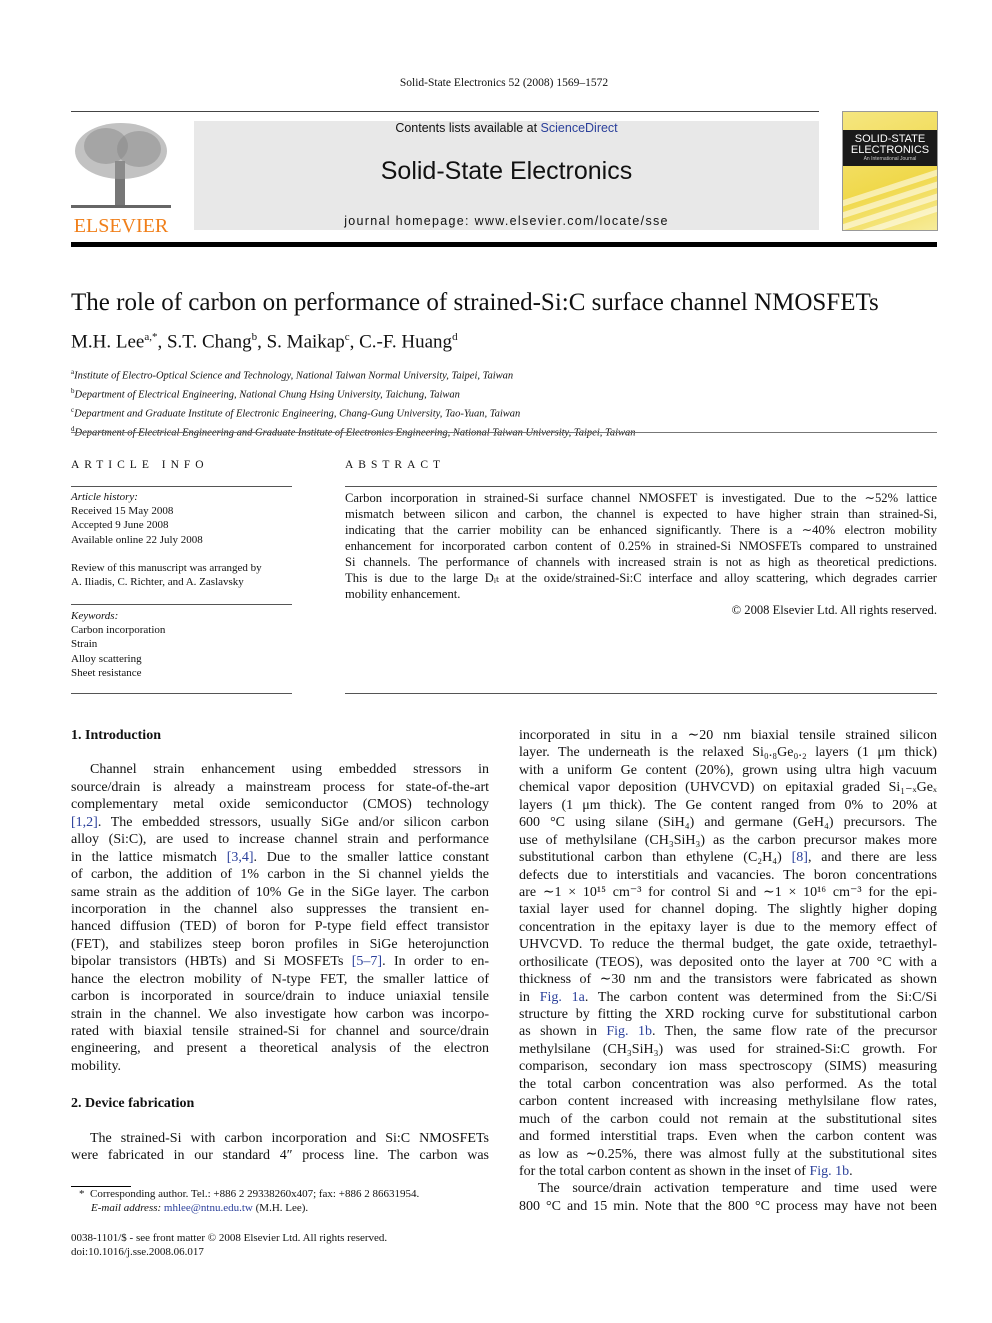 This screenshot has height=1323, width=992. Describe the element at coordinates (229, 1252) in the screenshot. I see `doi-line: doi:10.1016/j.sse.2008.06.017` at that location.